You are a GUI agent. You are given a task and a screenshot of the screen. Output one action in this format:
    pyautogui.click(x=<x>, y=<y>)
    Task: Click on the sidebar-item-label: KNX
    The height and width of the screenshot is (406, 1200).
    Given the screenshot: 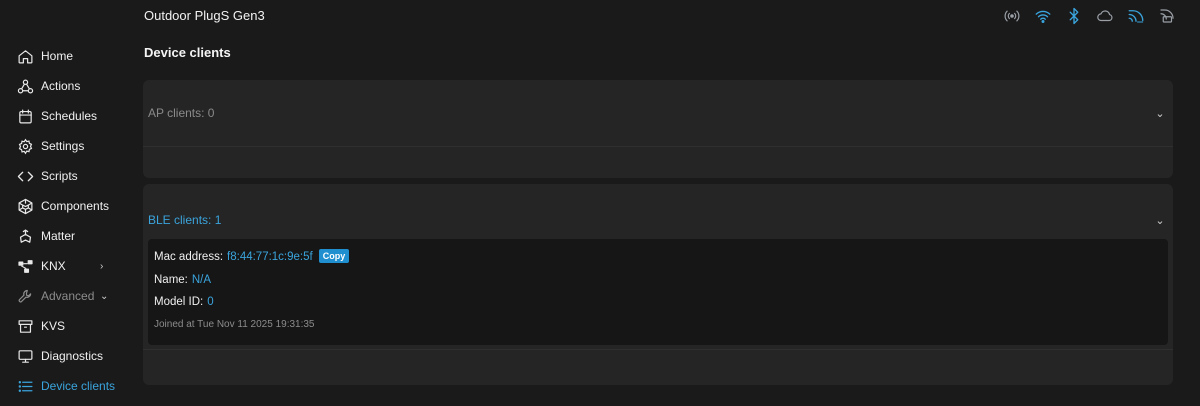 What is the action you would take?
    pyautogui.click(x=53, y=266)
    